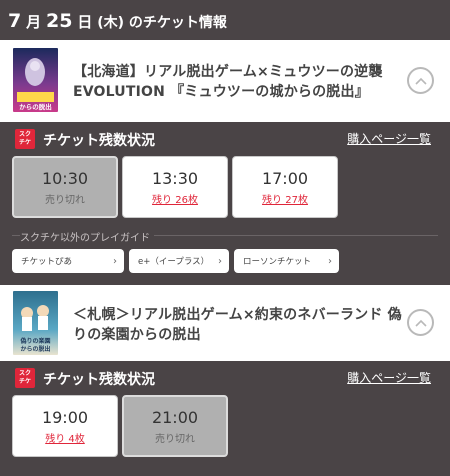 The width and height of the screenshot is (450, 476). What do you see at coordinates (65, 178) in the screenshot?
I see `slot-time: 10:30` at bounding box center [65, 178].